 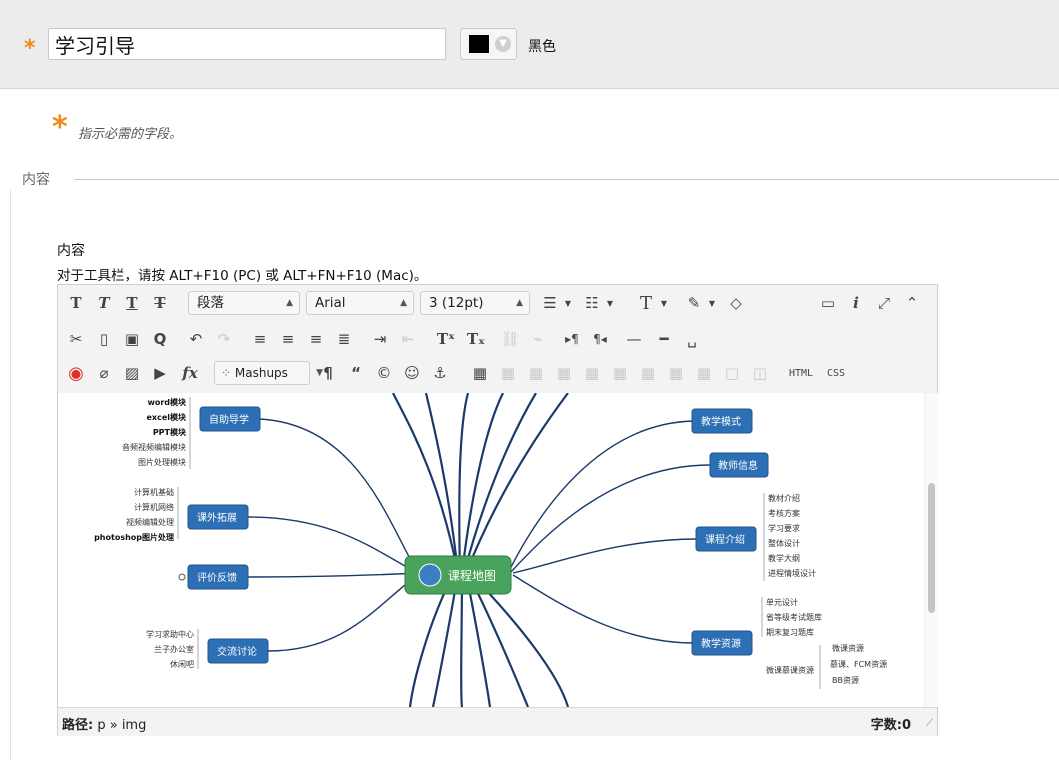 What do you see at coordinates (912, 303) in the screenshot?
I see `collapse-toolbar-icon: ⌃` at bounding box center [912, 303].